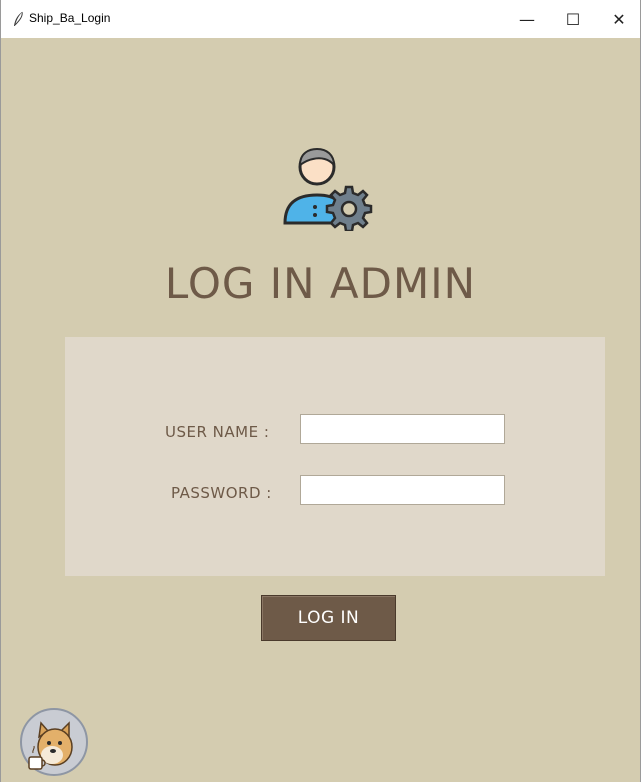 The width and height of the screenshot is (641, 782). Describe the element at coordinates (618, 19) in the screenshot. I see `close-button: ✕` at that location.